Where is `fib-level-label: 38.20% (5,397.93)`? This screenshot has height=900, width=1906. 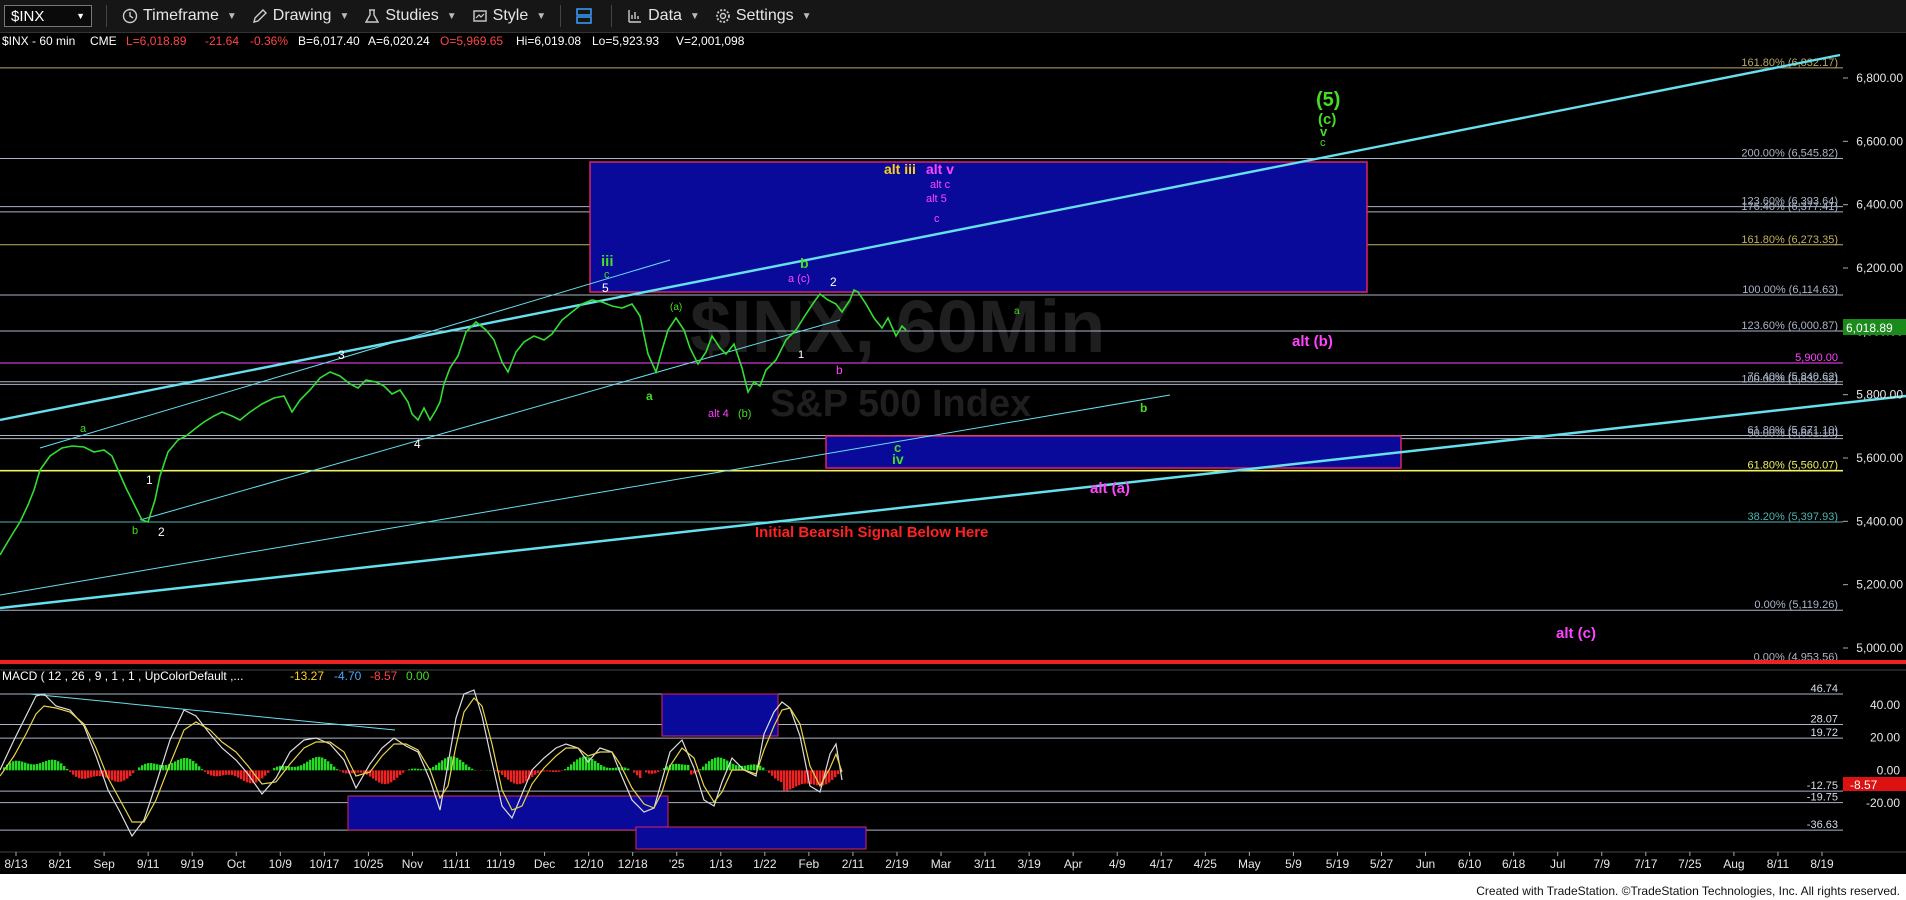 fib-level-label: 38.20% (5,397.93) is located at coordinates (1792, 517).